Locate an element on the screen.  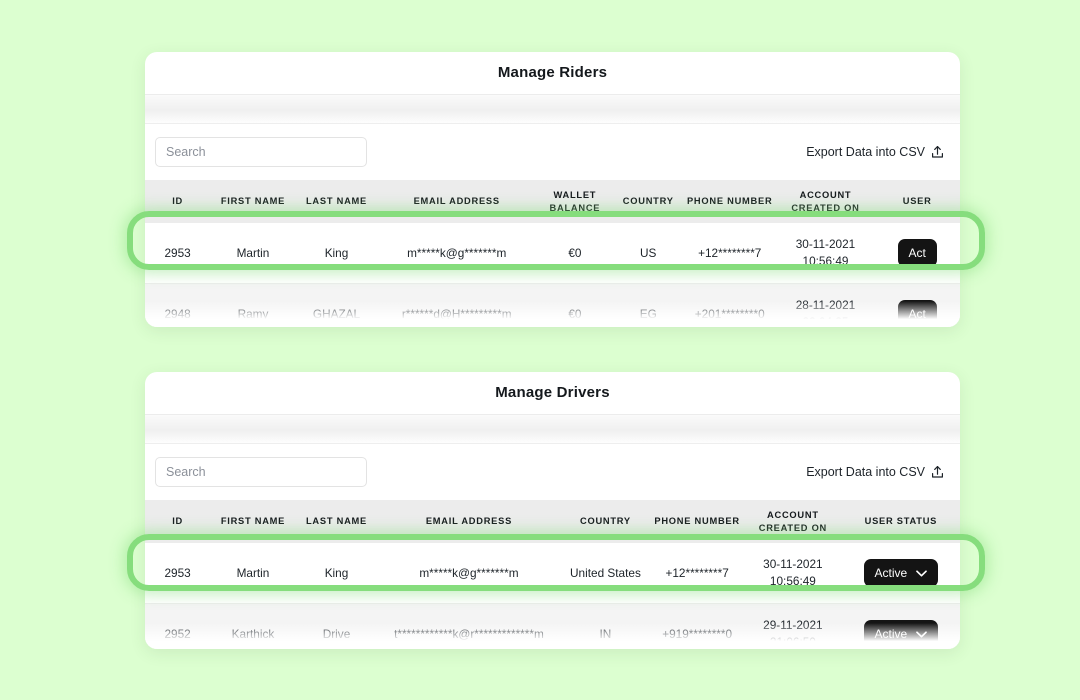
drivers-cell-id: 2953 is located at coordinates (178, 574).